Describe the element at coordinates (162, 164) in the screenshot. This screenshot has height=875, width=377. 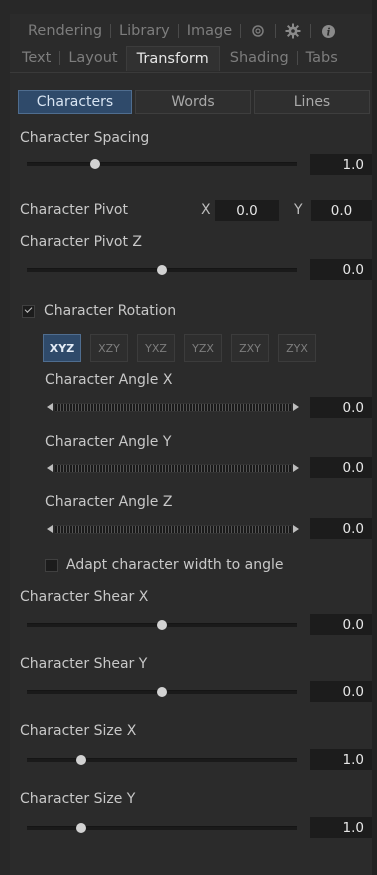
I see `character-spacing-slider` at that location.